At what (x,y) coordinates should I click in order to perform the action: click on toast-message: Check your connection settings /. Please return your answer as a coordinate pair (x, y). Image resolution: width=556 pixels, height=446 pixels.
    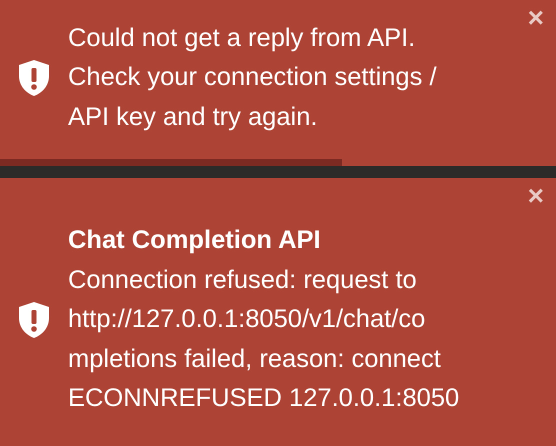
    Looking at the image, I should click on (252, 78).